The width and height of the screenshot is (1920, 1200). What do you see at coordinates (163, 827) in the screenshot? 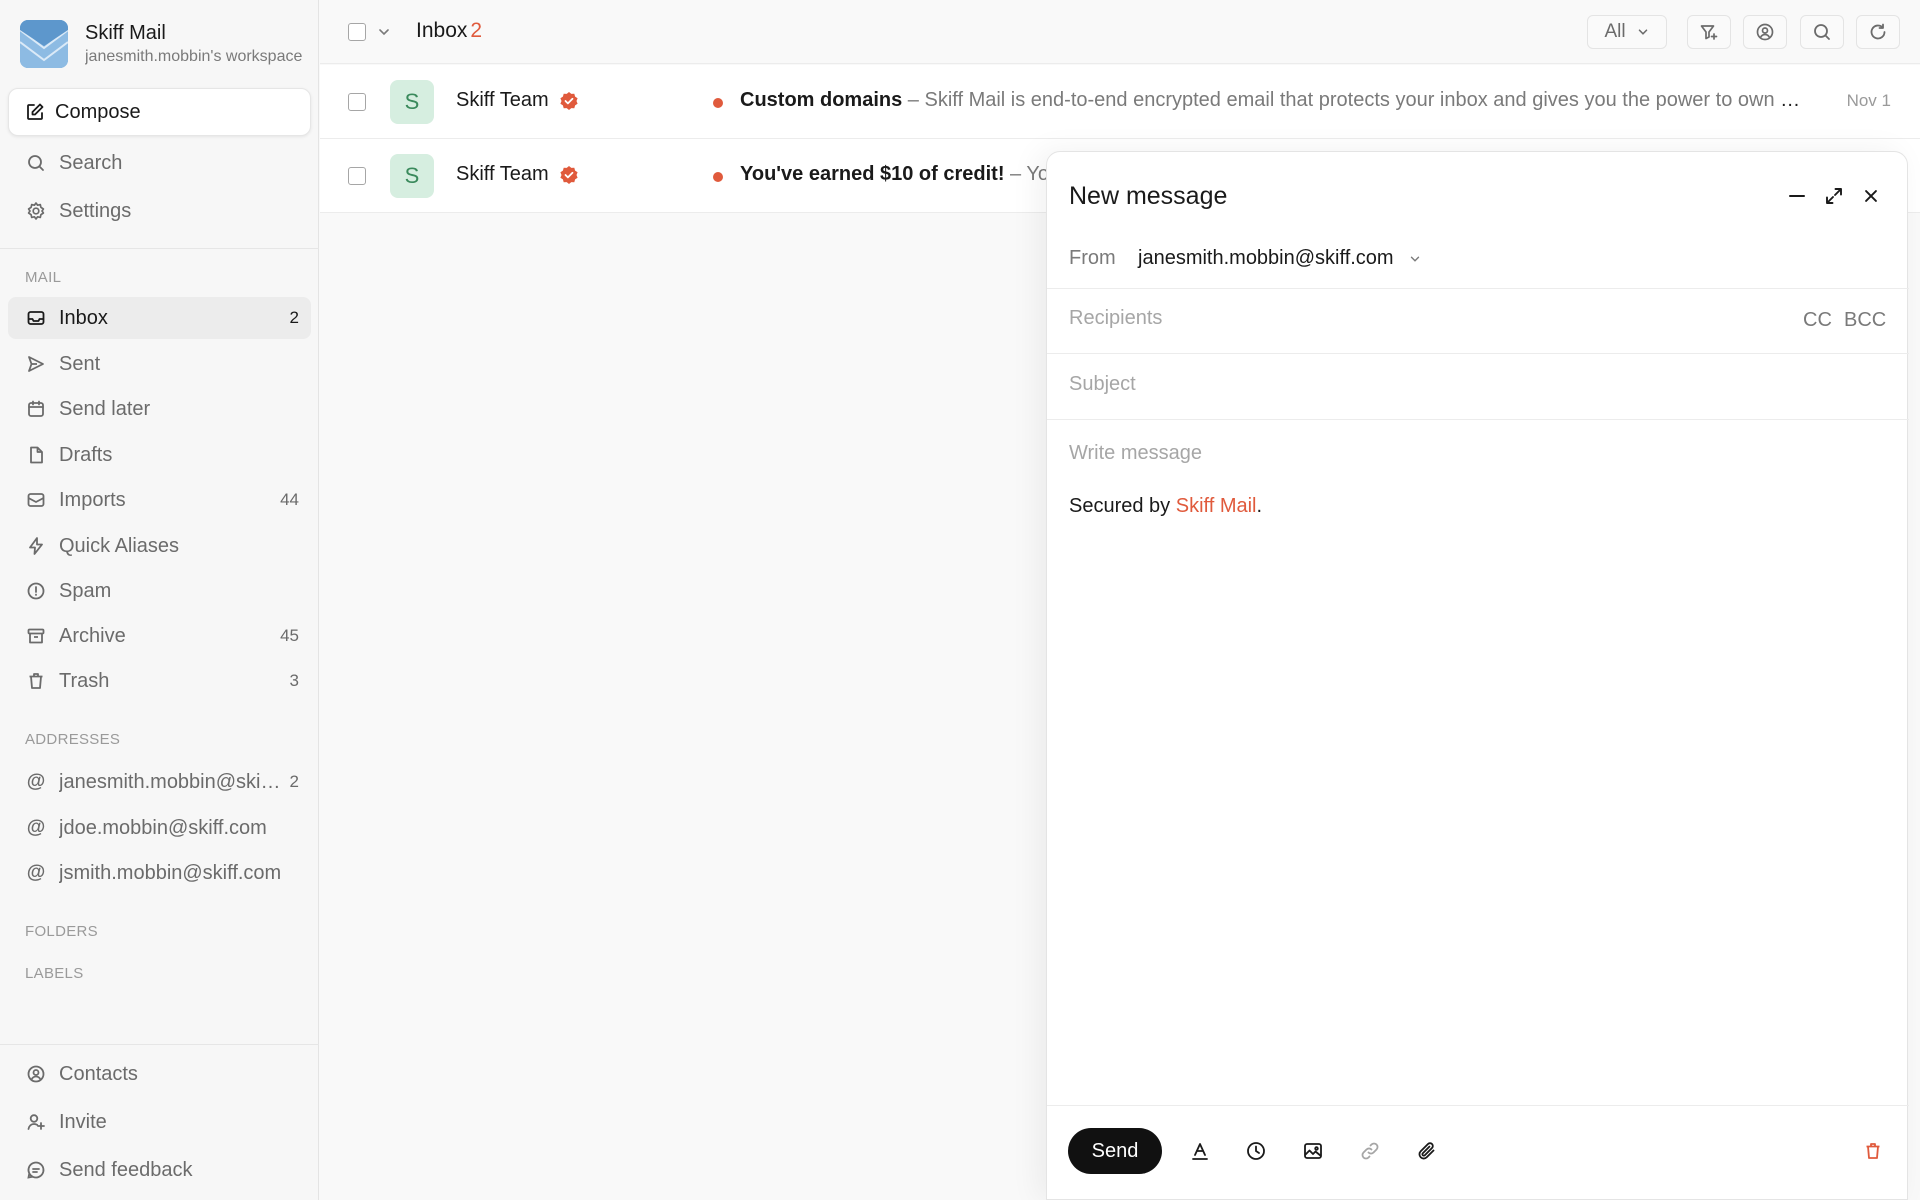
I see `address-label: jdoe.mobbin@skiff.com` at bounding box center [163, 827].